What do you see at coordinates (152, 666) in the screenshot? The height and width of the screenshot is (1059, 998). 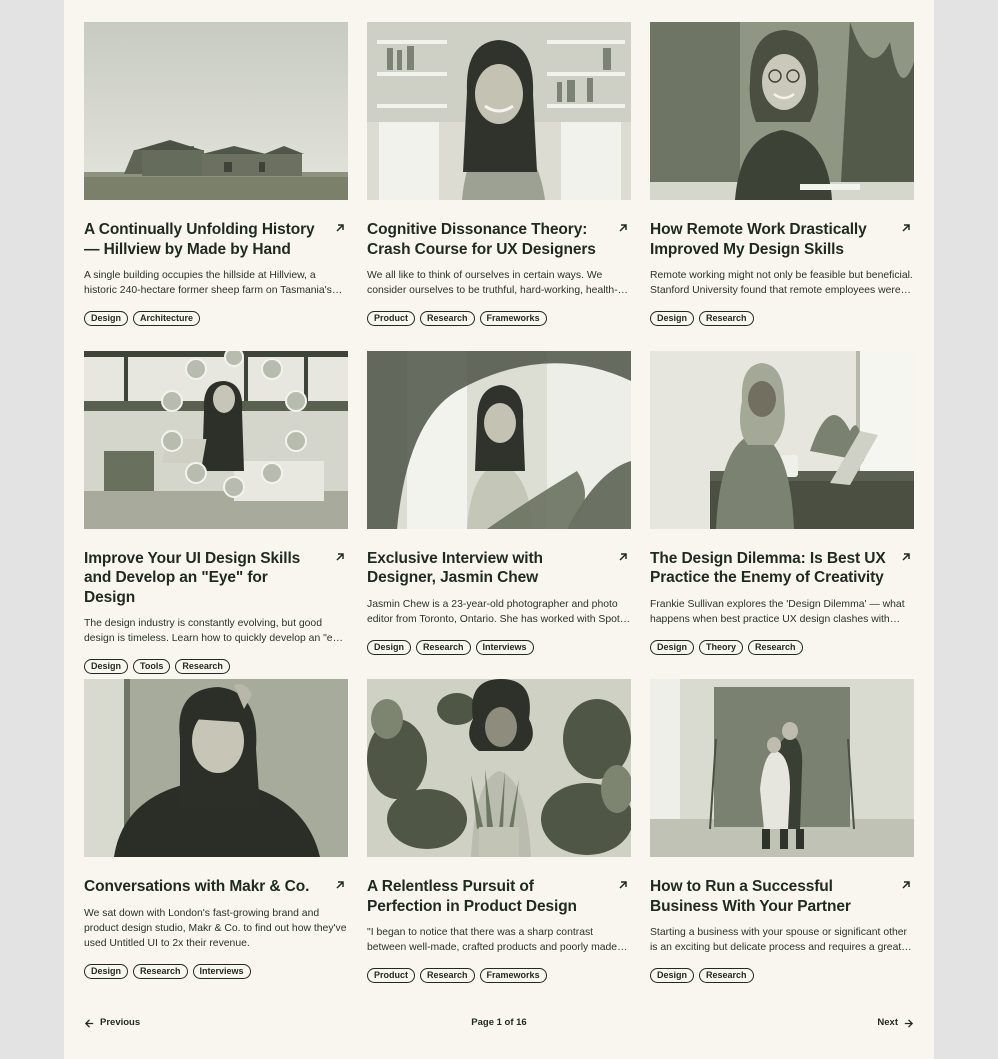 I see `tag: Tools` at bounding box center [152, 666].